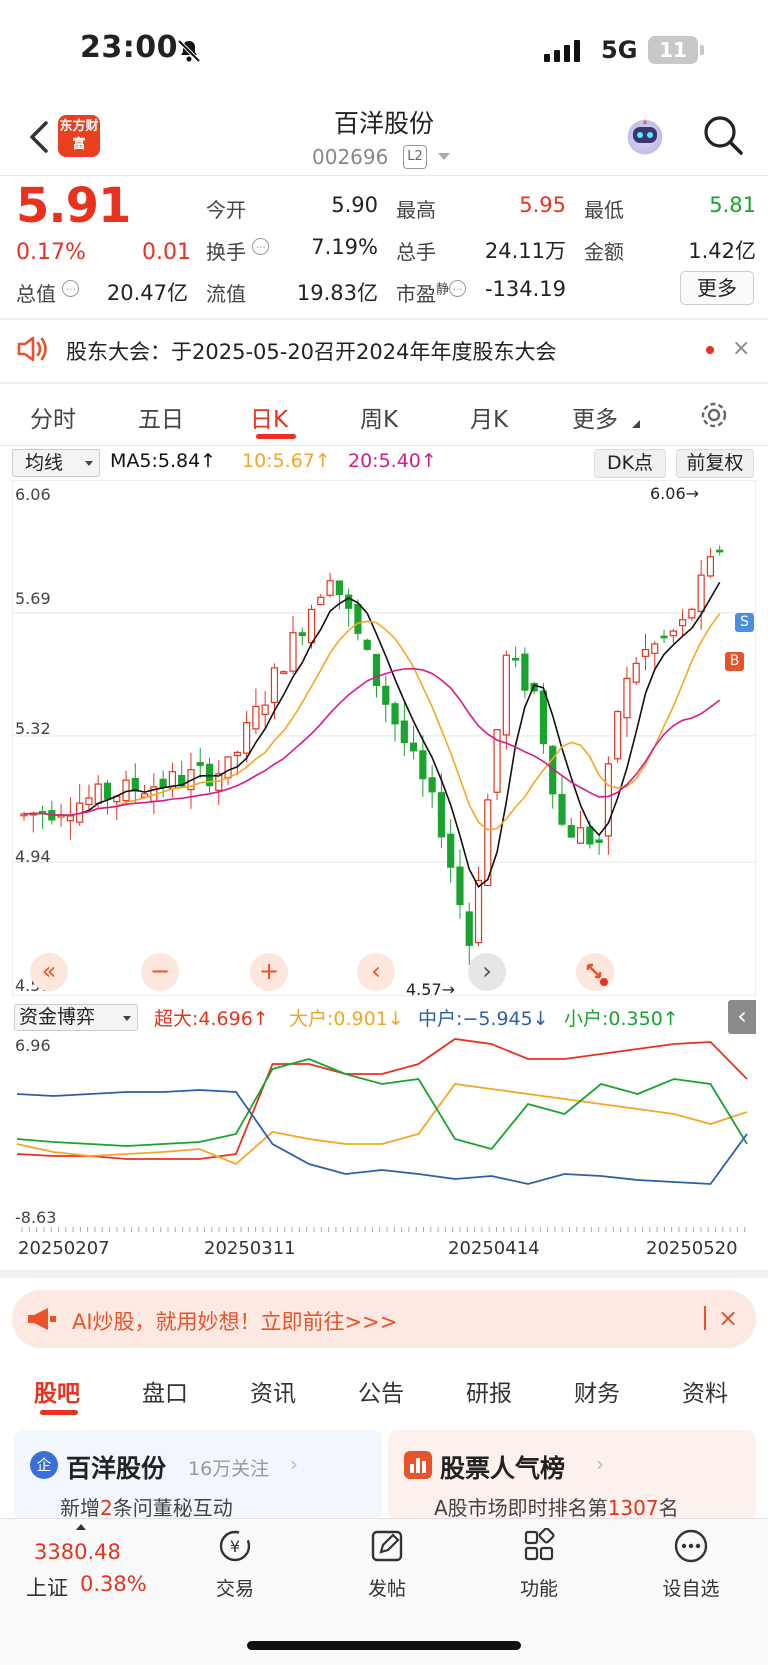 This screenshot has width=768, height=1665. Describe the element at coordinates (705, 1391) in the screenshot. I see `tab-profile: 资料` at that location.